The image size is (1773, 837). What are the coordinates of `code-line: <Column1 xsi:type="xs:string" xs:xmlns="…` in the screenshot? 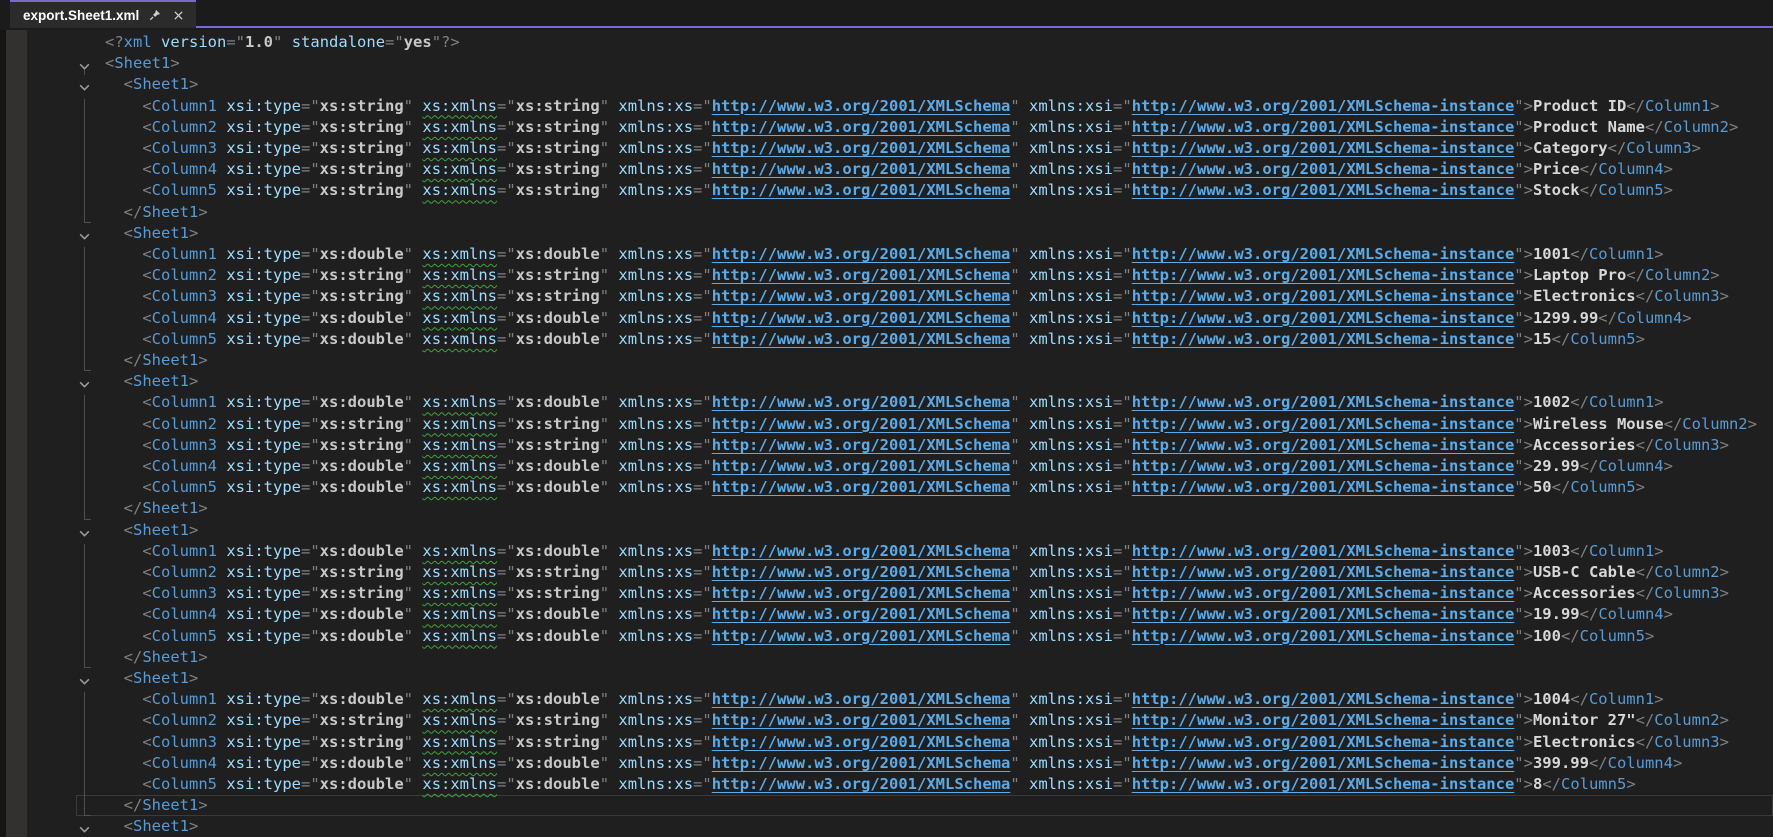 It's located at (886, 106).